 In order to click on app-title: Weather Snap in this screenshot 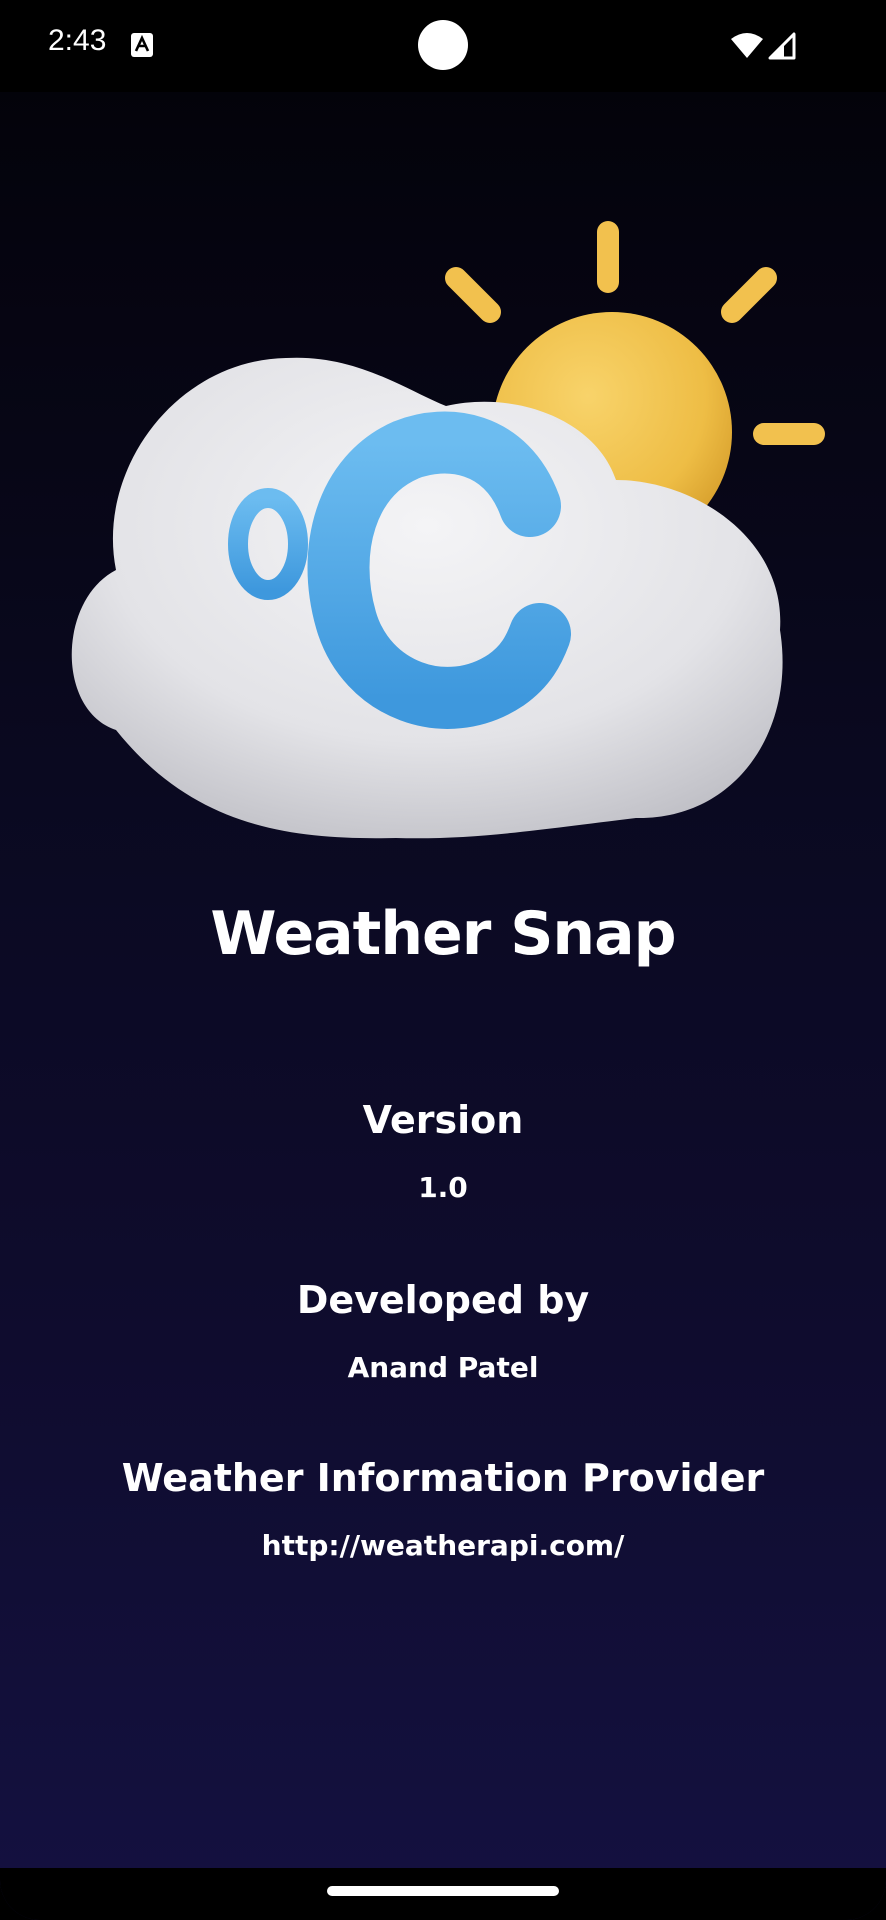, I will do `click(443, 934)`.